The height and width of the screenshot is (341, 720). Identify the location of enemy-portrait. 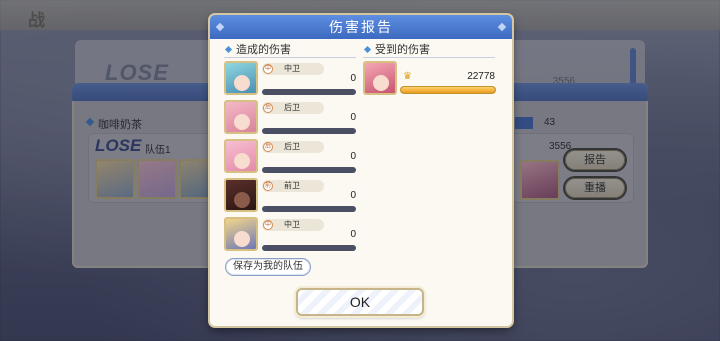
(380, 78).